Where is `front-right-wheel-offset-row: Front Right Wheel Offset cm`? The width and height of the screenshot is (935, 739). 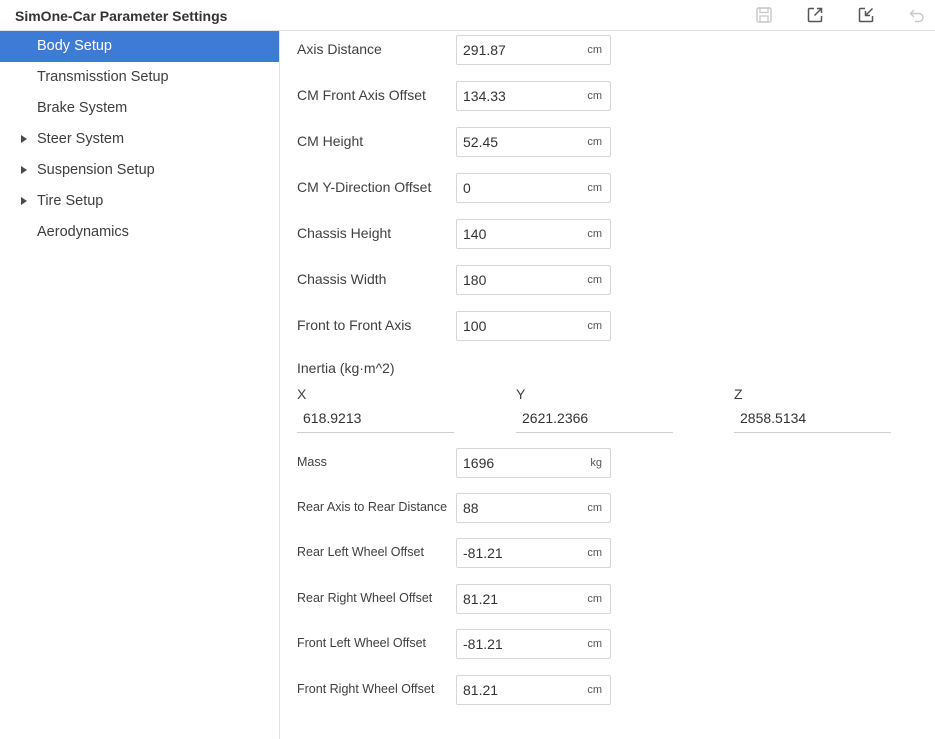 front-right-wheel-offset-row: Front Right Wheel Offset cm is located at coordinates (607, 690).